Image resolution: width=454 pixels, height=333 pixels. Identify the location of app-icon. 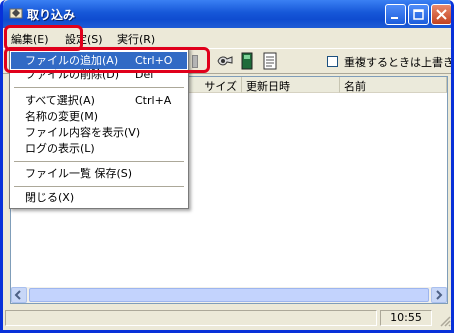
(16, 13).